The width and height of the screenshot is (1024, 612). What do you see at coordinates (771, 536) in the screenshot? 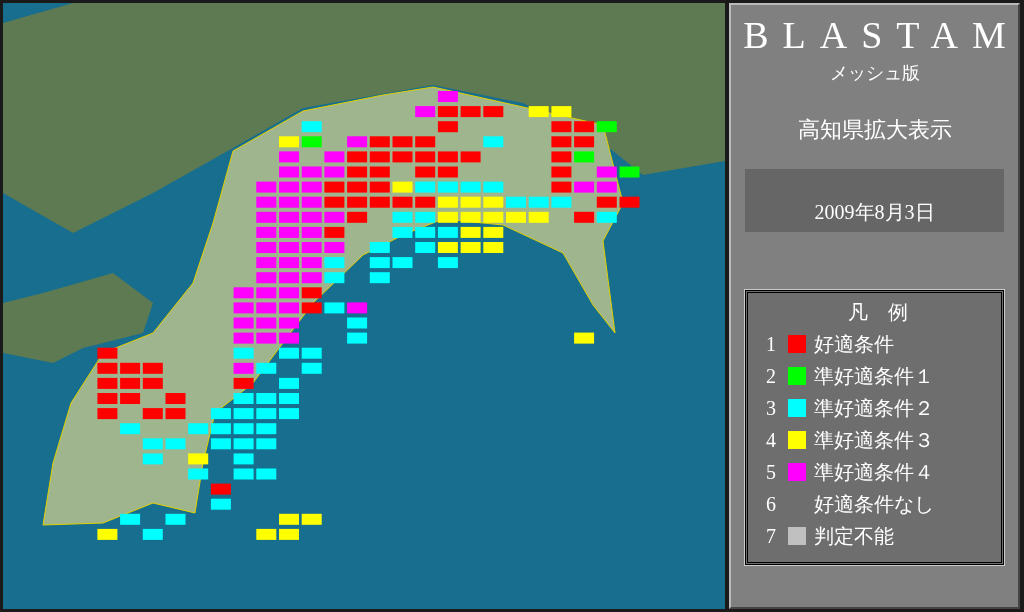
I see `legend-number: 7` at bounding box center [771, 536].